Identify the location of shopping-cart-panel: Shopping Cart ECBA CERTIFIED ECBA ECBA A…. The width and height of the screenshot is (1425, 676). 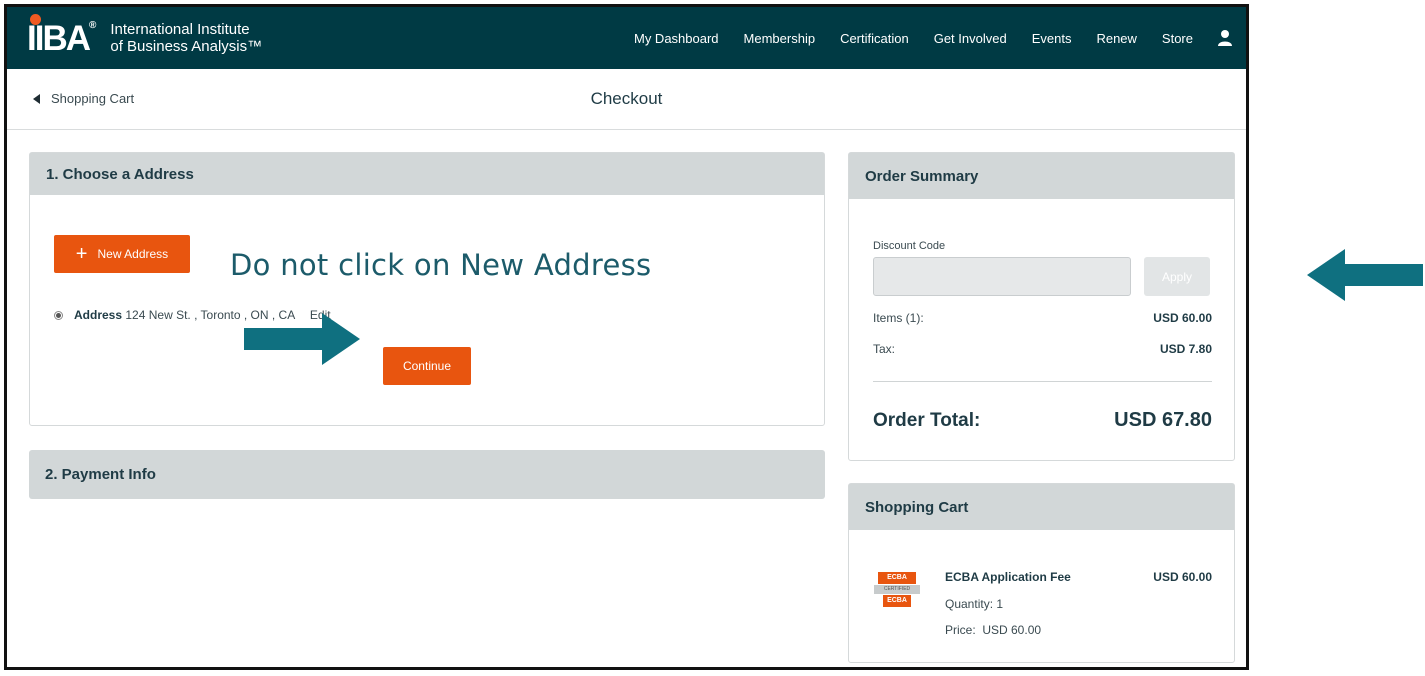
(1041, 573).